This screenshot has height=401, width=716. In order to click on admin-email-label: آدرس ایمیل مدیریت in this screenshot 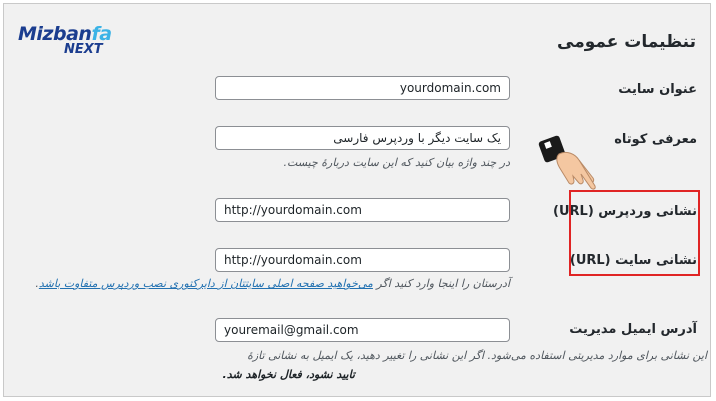, I will do `click(633, 329)`.